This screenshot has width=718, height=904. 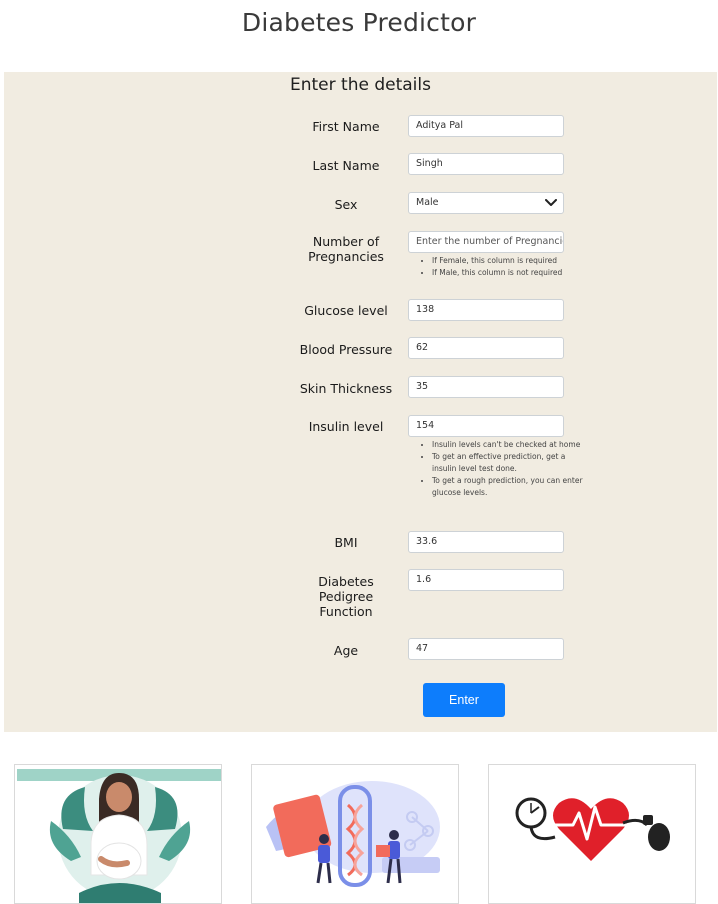 I want to click on page-title: Diabetes Predictor, so click(x=359, y=22).